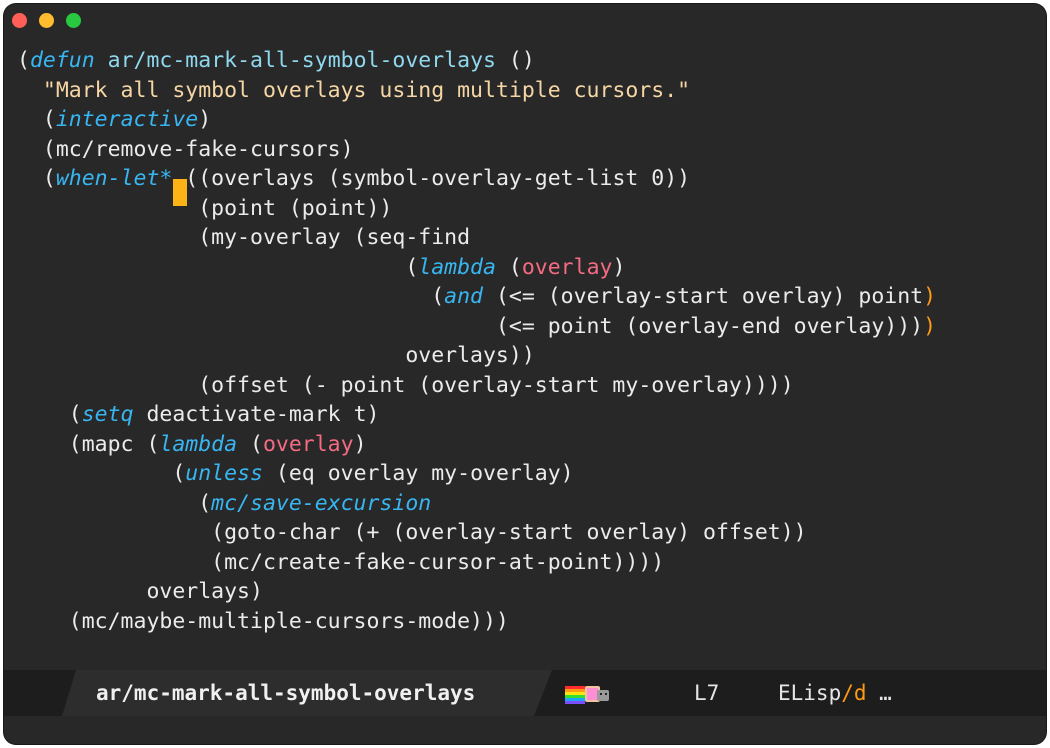 The height and width of the screenshot is (748, 1050). What do you see at coordinates (476, 445) in the screenshot?
I see `code-line: (mapc (lambda (overlay)` at bounding box center [476, 445].